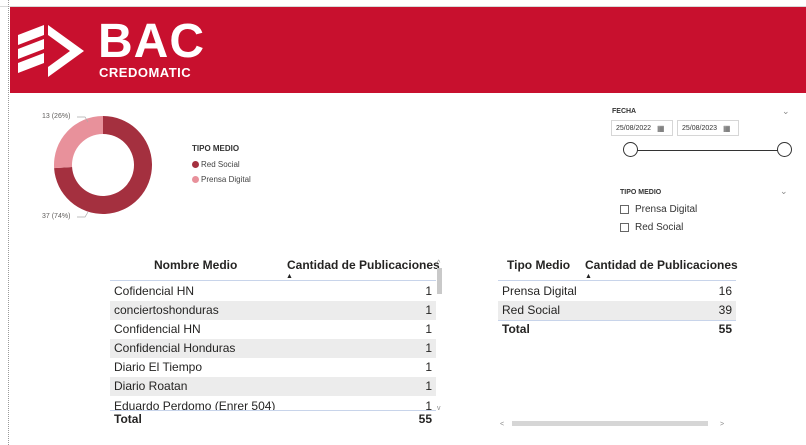 This screenshot has height=445, width=806. I want to click on table-row: Red Social 39, so click(617, 310).